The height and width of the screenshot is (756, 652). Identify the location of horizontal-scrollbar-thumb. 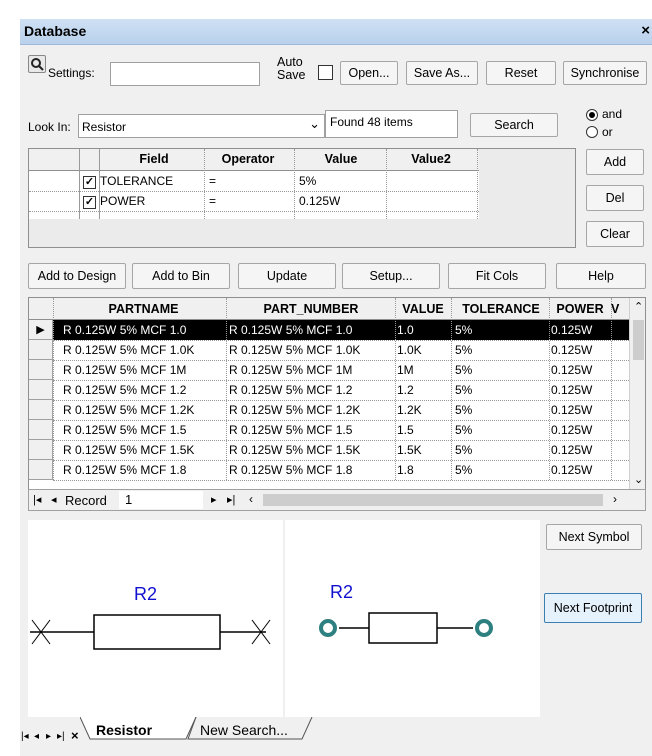
(433, 500).